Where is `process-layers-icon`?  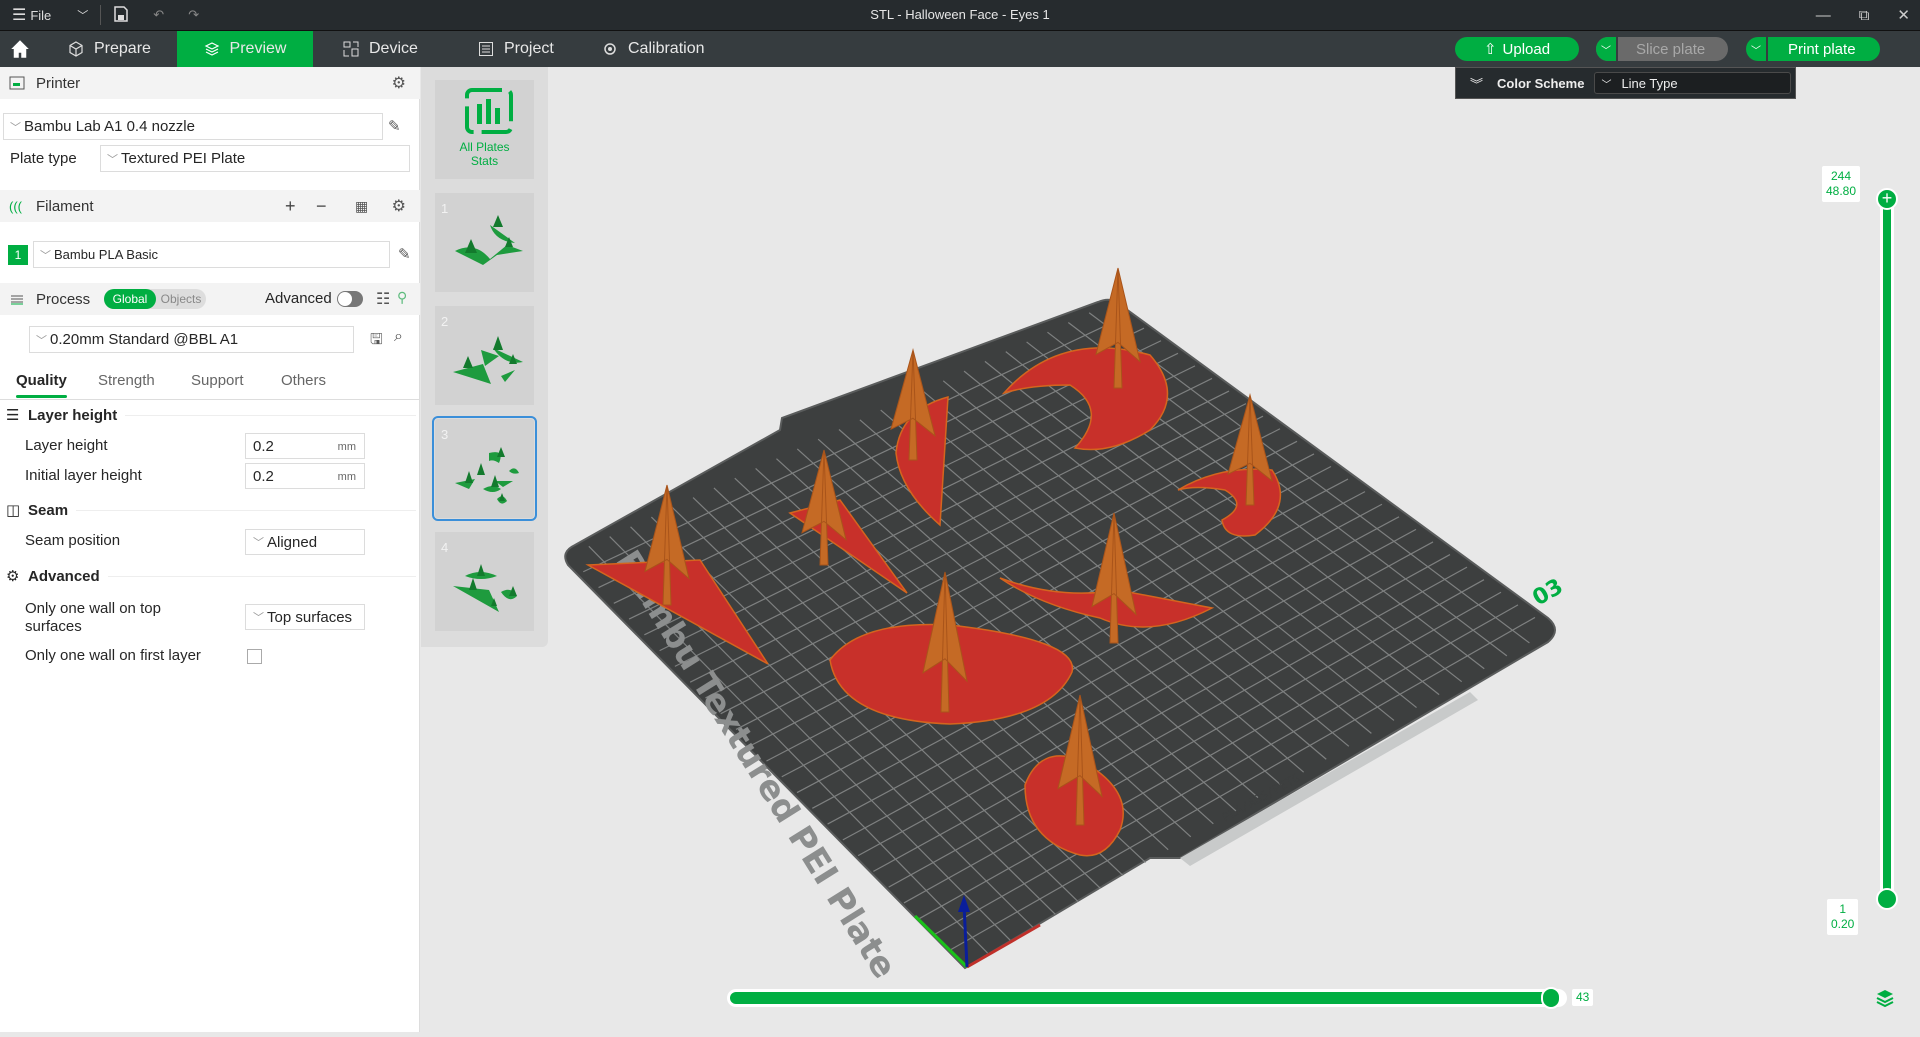 process-layers-icon is located at coordinates (18, 299).